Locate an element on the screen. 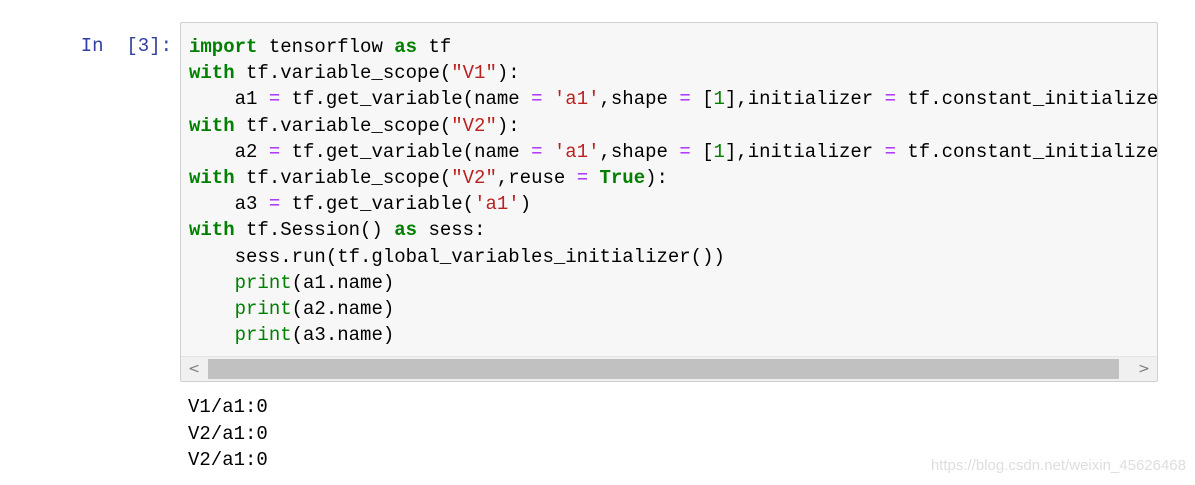  code-token: import is located at coordinates (223, 47).